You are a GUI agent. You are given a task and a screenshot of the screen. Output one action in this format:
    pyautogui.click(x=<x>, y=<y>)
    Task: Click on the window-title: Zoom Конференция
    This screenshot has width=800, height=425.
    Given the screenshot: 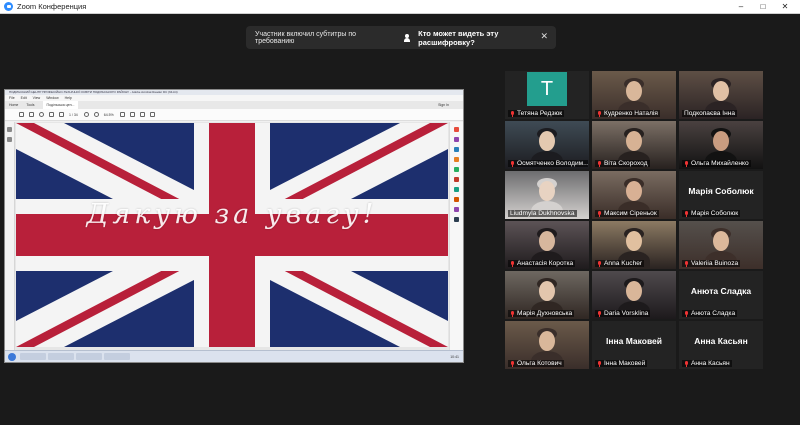 What is the action you would take?
    pyautogui.click(x=52, y=6)
    